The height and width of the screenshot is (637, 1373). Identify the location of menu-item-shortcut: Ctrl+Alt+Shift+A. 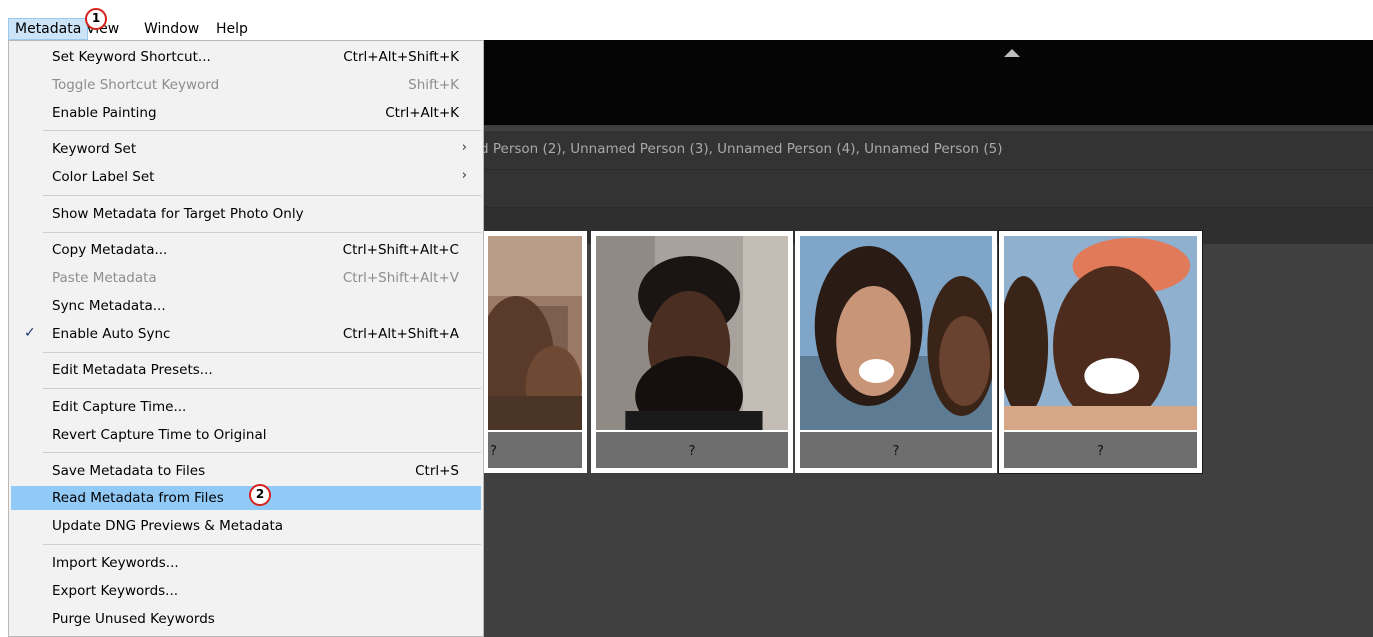
(400, 334).